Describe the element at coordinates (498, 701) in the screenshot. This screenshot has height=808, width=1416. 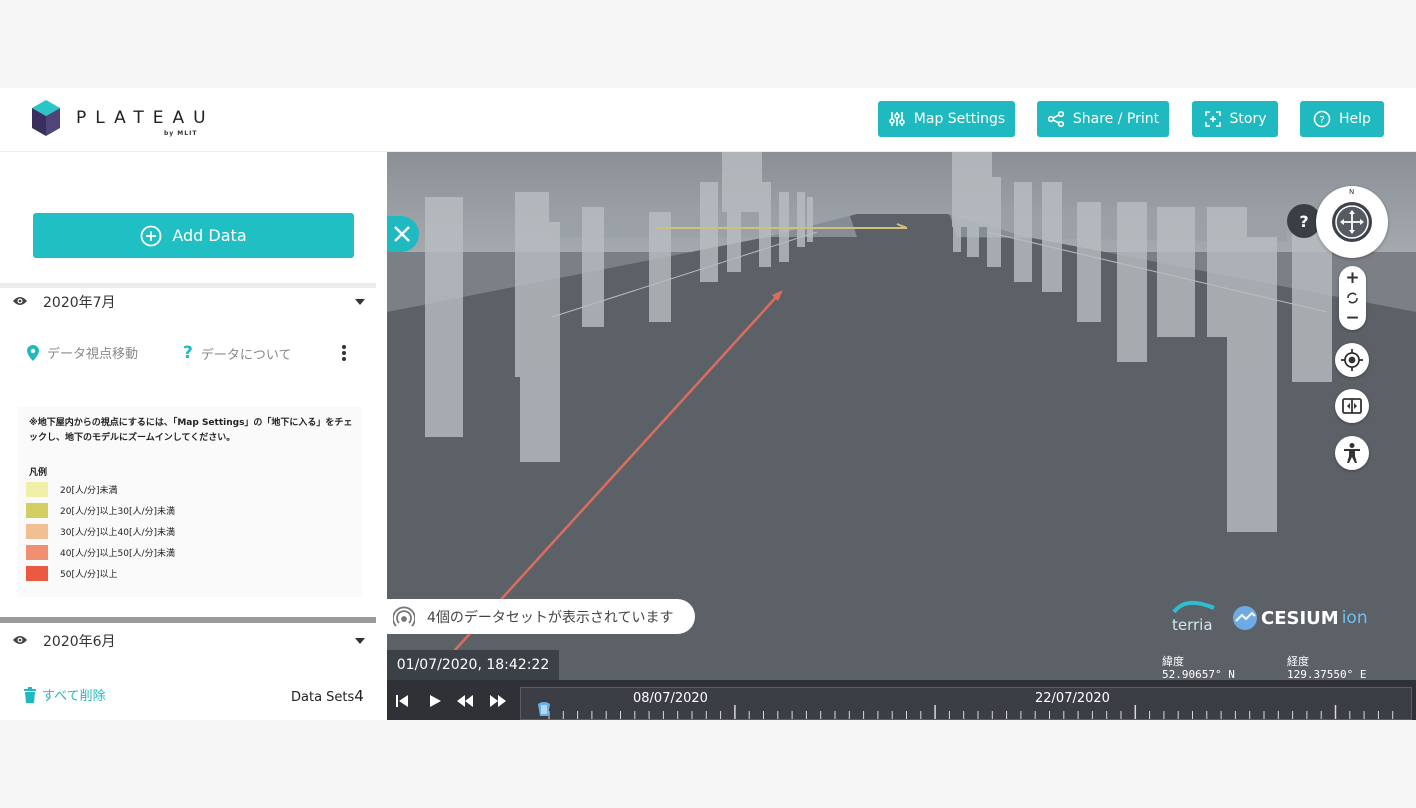
I see `fast-forward-icon` at that location.